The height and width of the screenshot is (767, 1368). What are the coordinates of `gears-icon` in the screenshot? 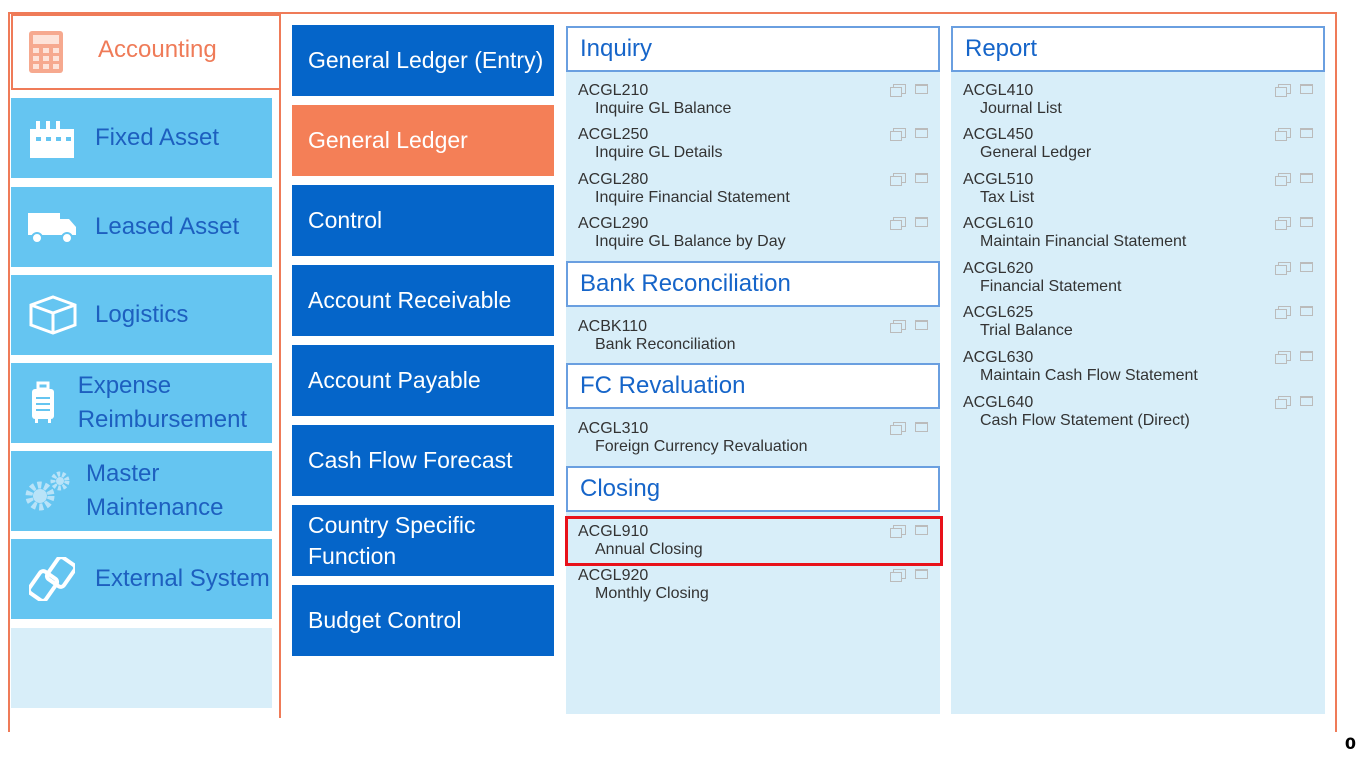 It's located at (47, 491).